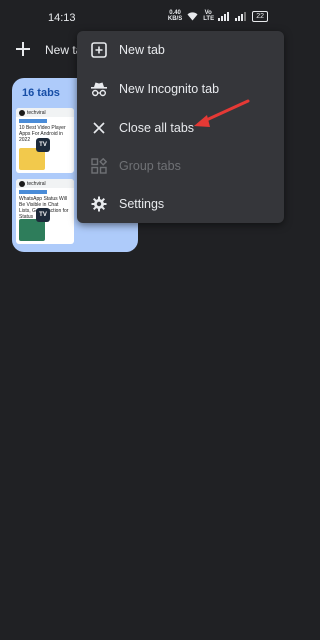  I want to click on menu-item-close-all-tabs: Close all tabs, so click(180, 128).